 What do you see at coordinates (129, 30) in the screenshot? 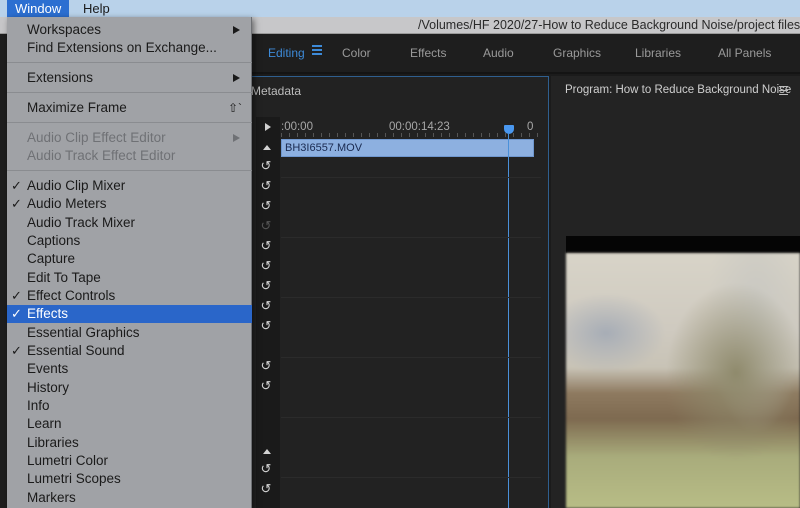
I see `menu-item-workspaces: Workspaces` at bounding box center [129, 30].